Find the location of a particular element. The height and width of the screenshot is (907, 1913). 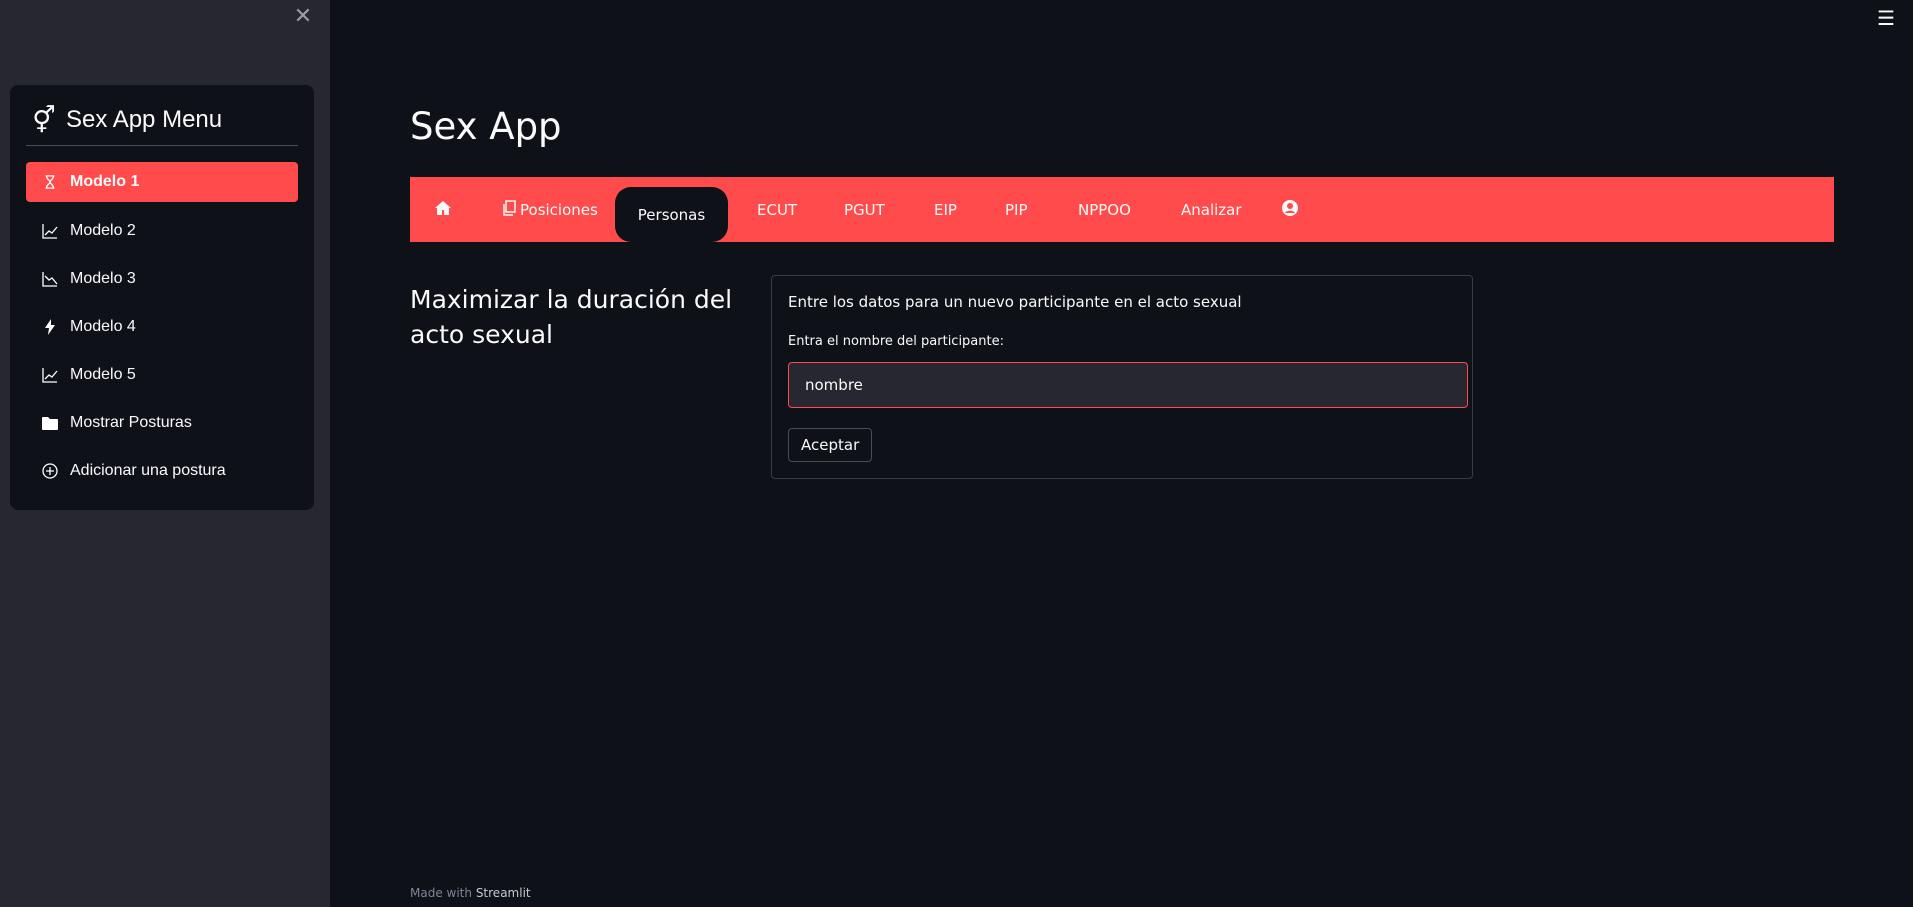

close-sidebar-icon: ✕ is located at coordinates (303, 17).